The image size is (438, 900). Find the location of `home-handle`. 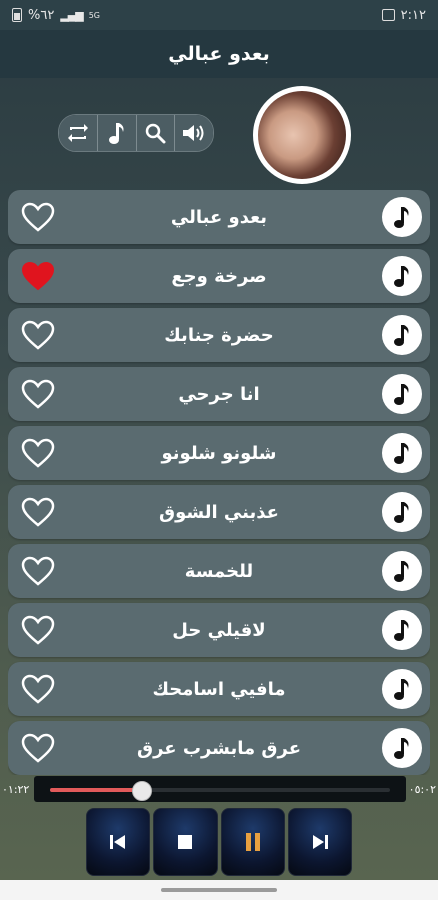

home-handle is located at coordinates (219, 890).